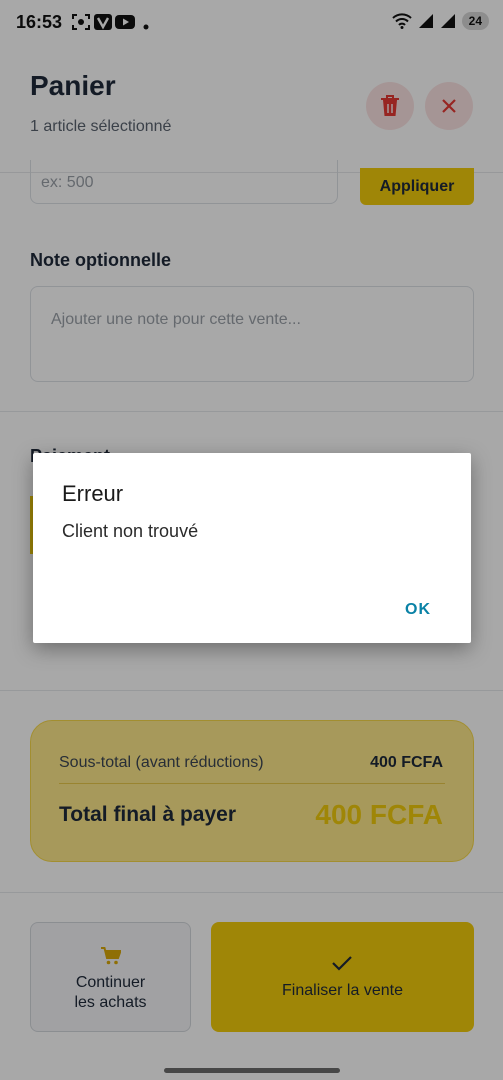  I want to click on dialog-ok-button: OK, so click(418, 610).